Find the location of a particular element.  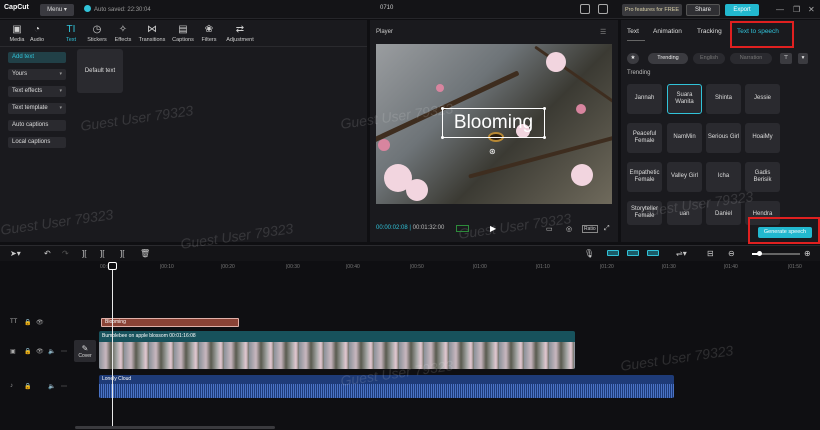

blossom-shape is located at coordinates (581, 109).